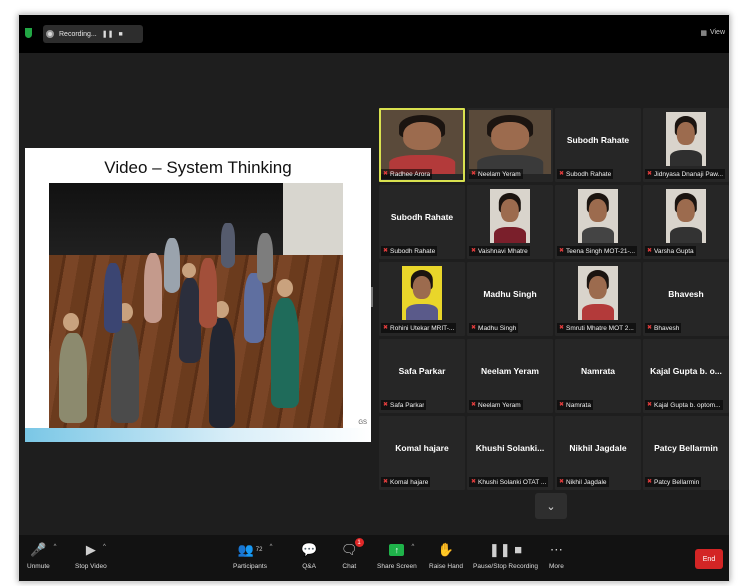 The width and height of the screenshot is (745, 586). What do you see at coordinates (446, 555) in the screenshot?
I see `raise-hand-button: ✋ Raise Hand` at bounding box center [446, 555].